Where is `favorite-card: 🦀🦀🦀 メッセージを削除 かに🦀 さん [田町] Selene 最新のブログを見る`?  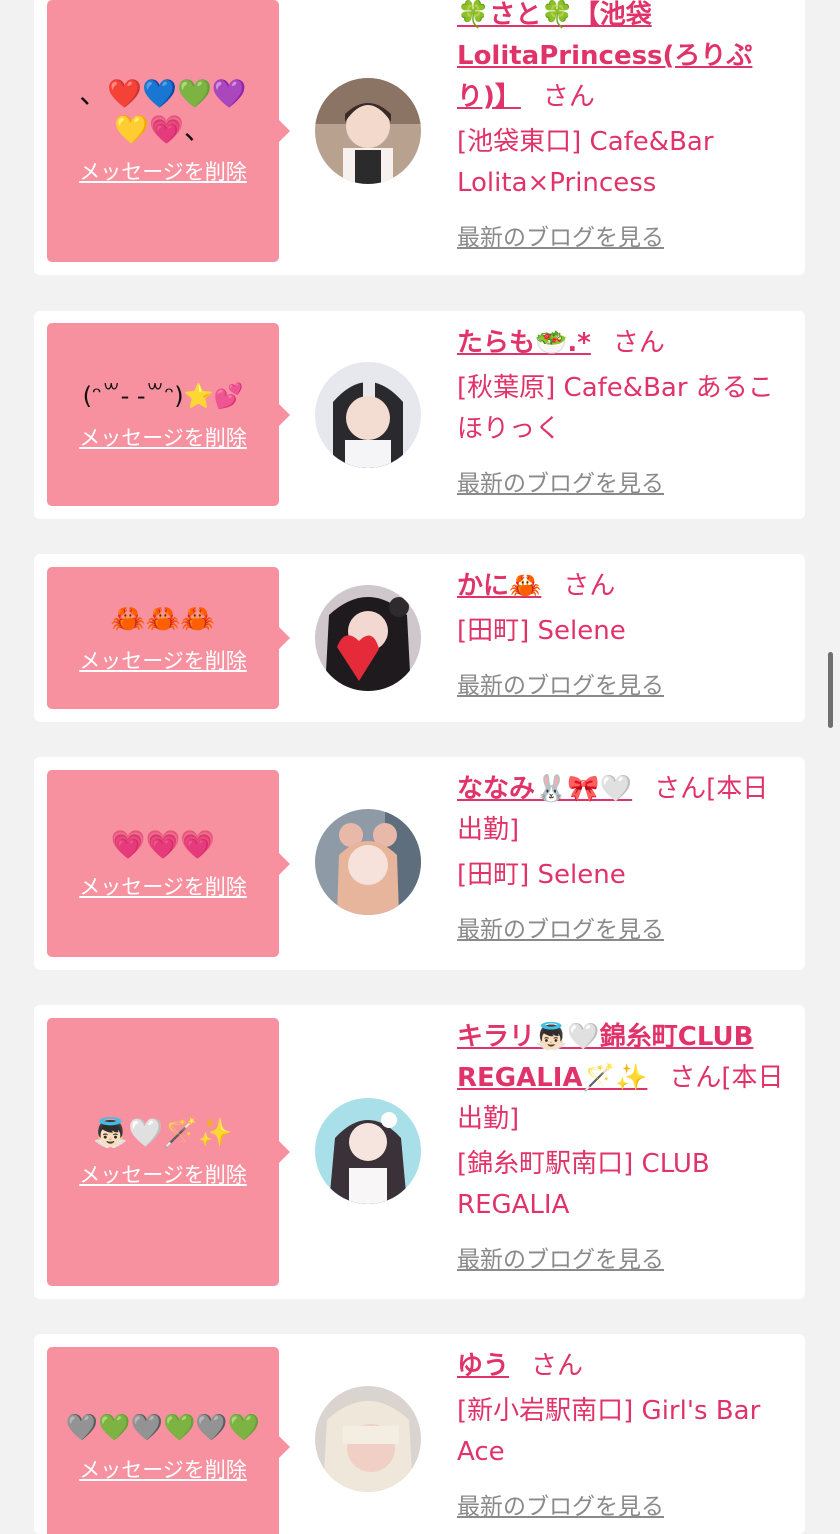
favorite-card: 🦀🦀🦀 メッセージを削除 かに🦀 さん [田町] Selene 最新のブログを見る is located at coordinates (419, 638).